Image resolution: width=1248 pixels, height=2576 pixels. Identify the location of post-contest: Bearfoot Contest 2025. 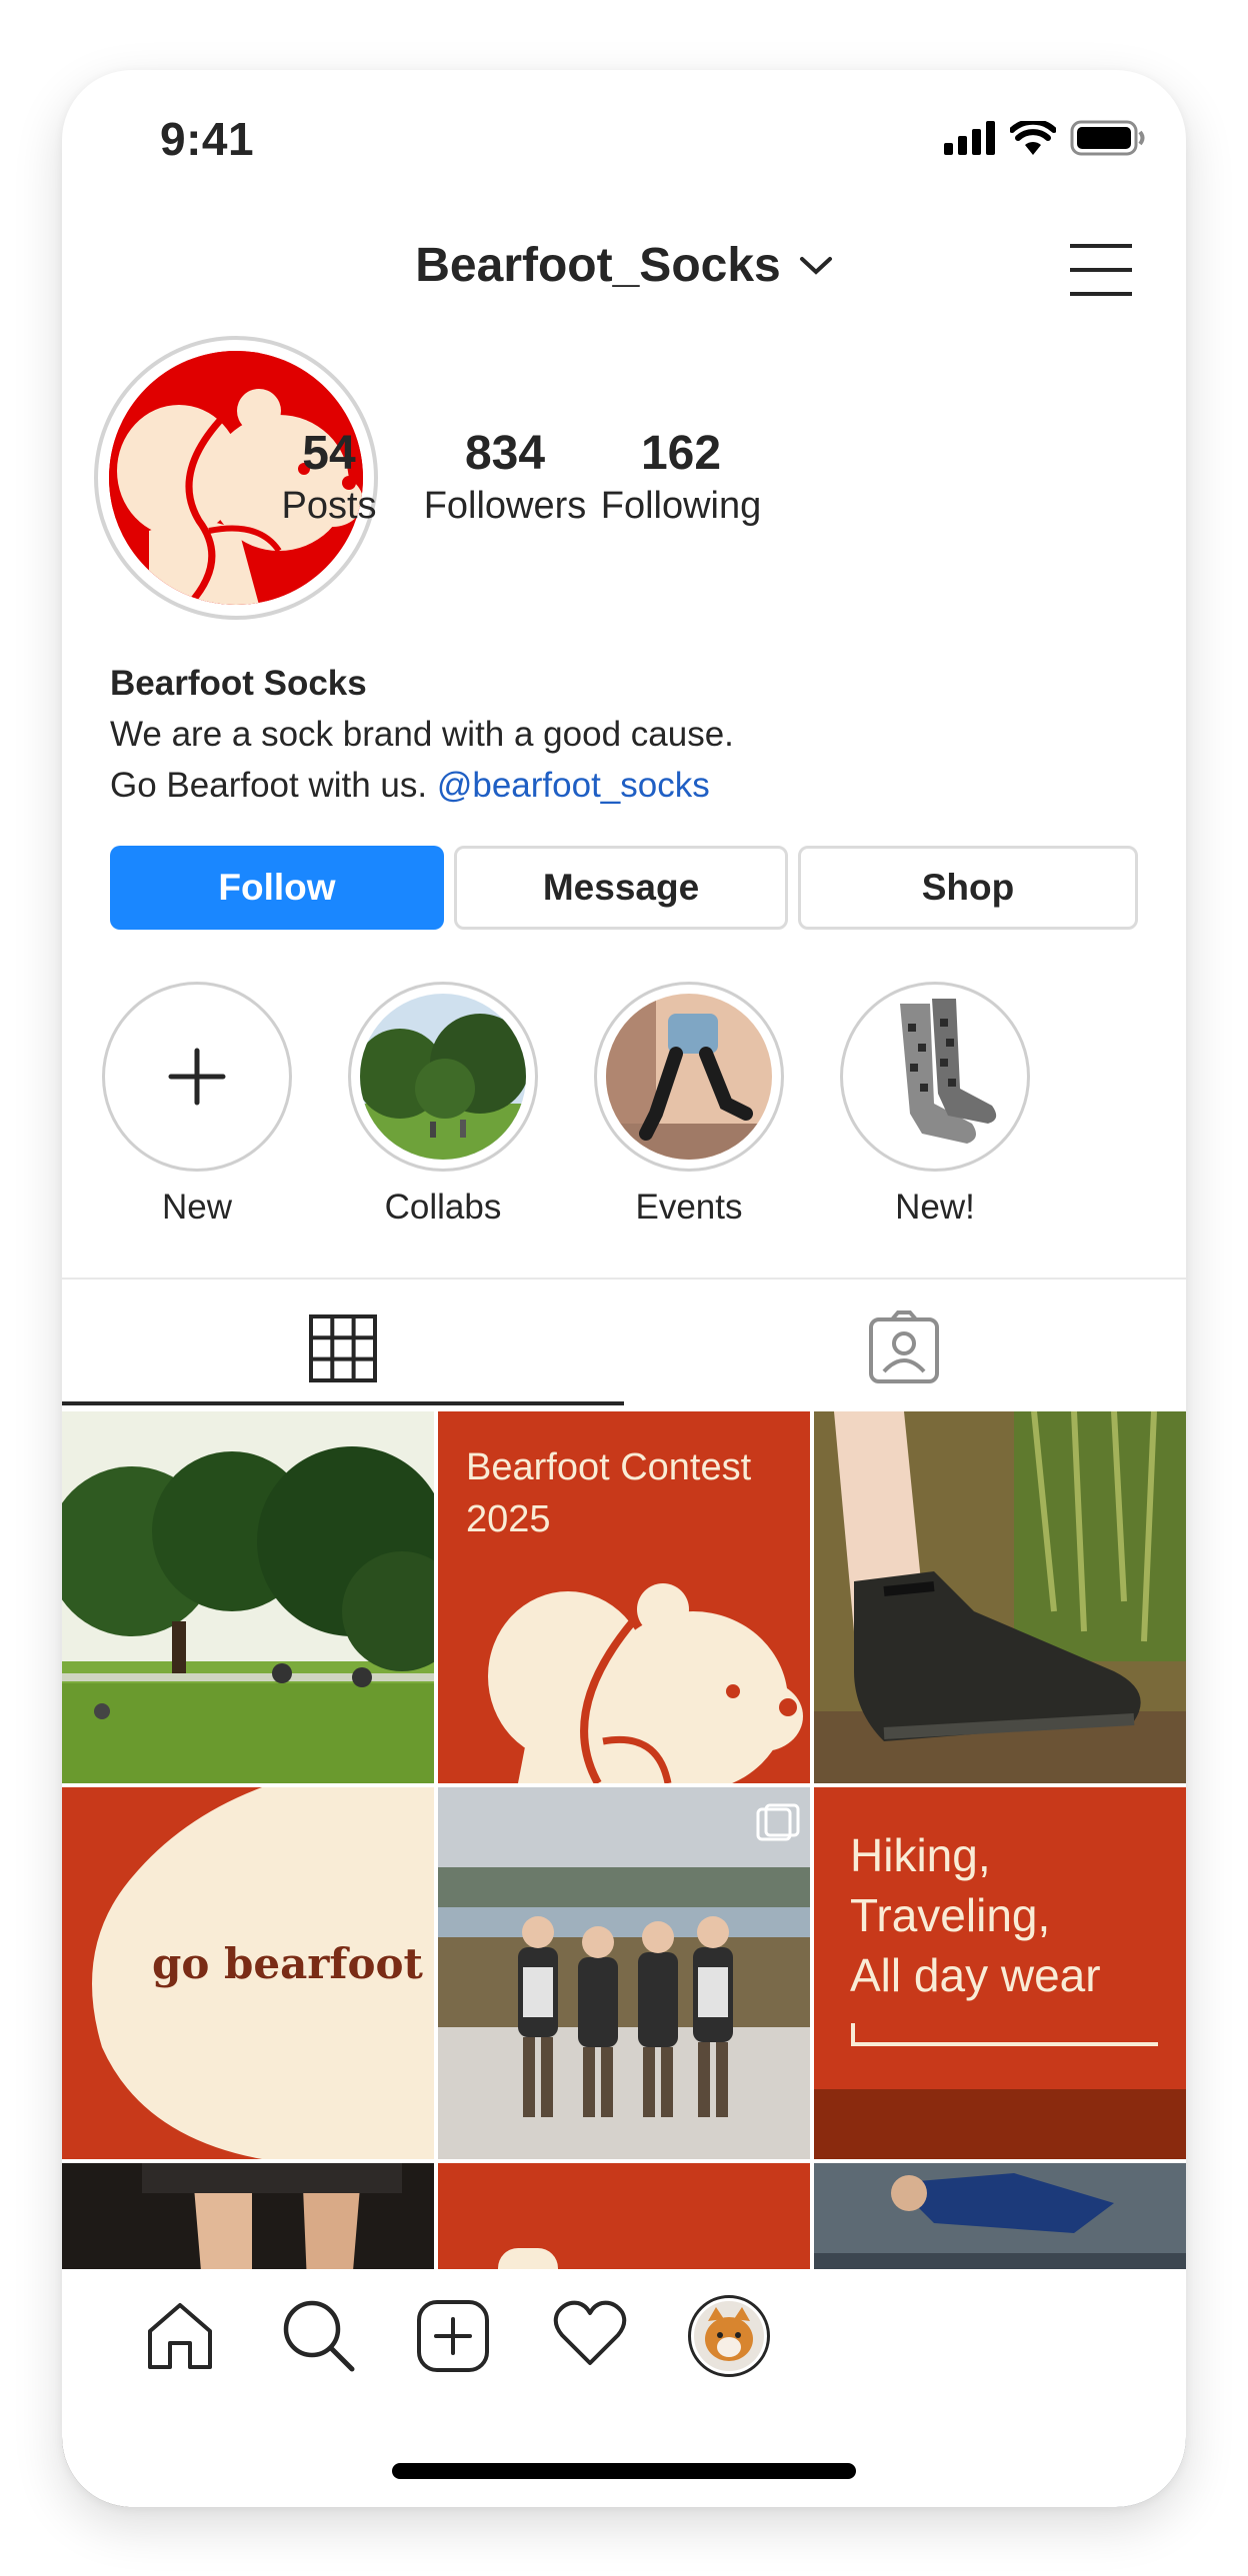
(624, 1597).